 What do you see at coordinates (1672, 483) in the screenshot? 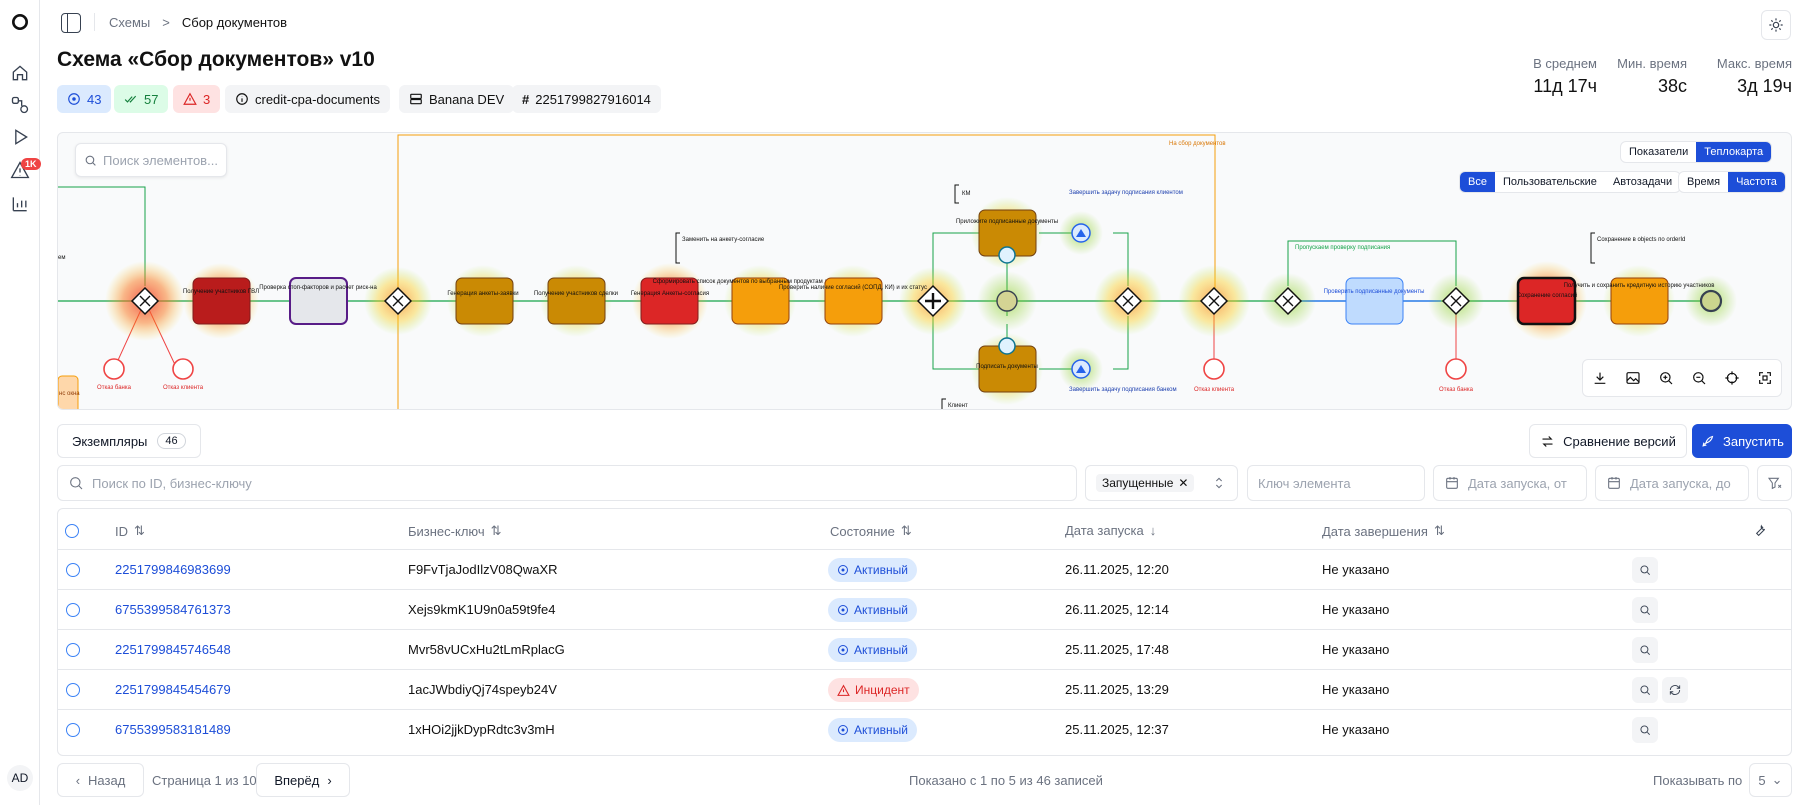
I see `date-to-input: Дата запуска, до` at bounding box center [1672, 483].